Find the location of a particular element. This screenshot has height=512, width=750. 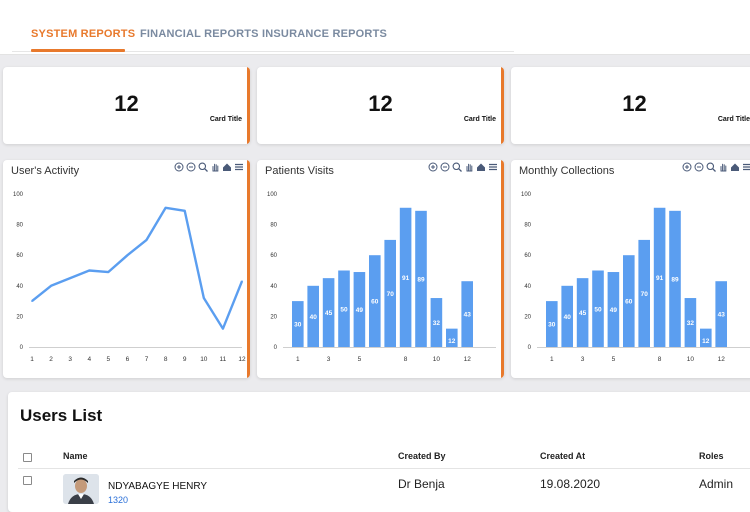

user-role: Admin is located at coordinates (716, 484).